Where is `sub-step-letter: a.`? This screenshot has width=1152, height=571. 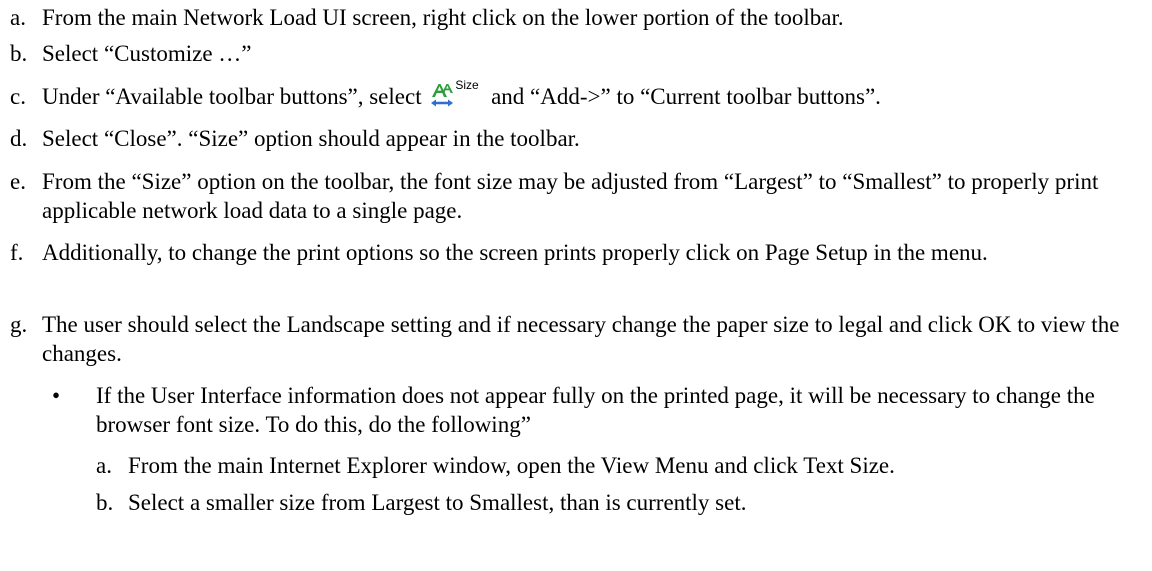 sub-step-letter: a. is located at coordinates (104, 465).